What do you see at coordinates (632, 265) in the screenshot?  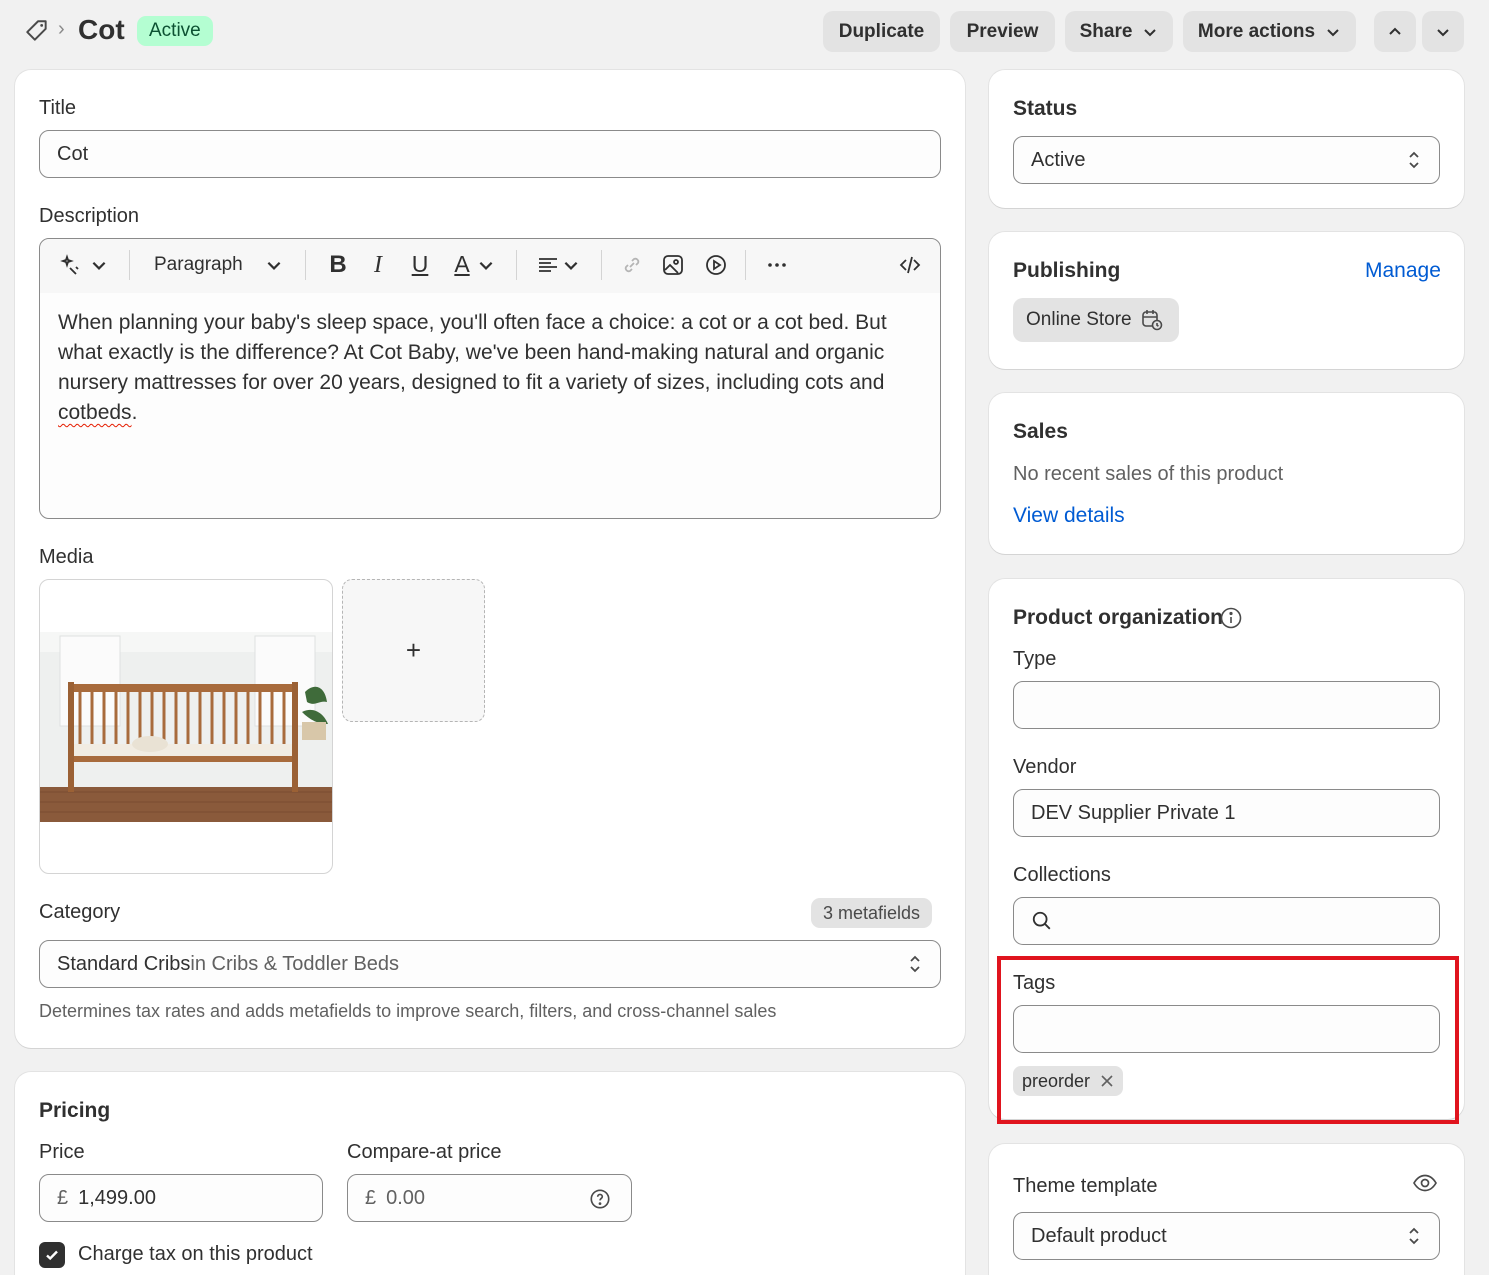 I see `link-icon` at bounding box center [632, 265].